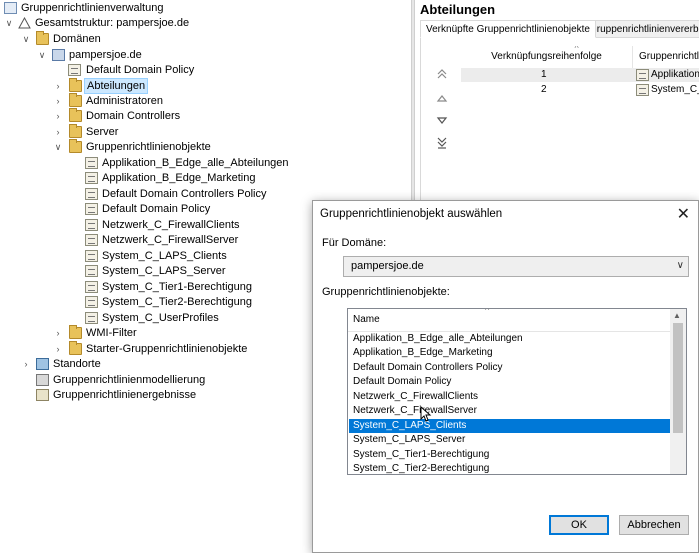 This screenshot has width=699, height=553. Describe the element at coordinates (509, 382) in the screenshot. I see `list-item: Default Domain Policy` at that location.